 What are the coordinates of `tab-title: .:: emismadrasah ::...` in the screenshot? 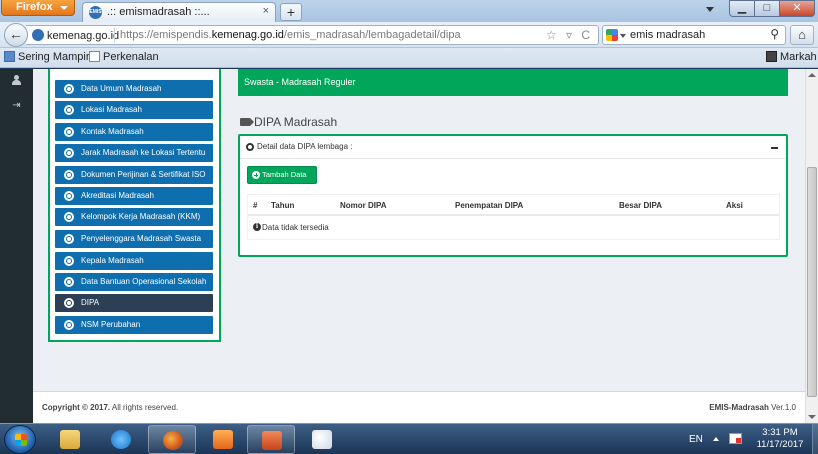 It's located at (158, 12).